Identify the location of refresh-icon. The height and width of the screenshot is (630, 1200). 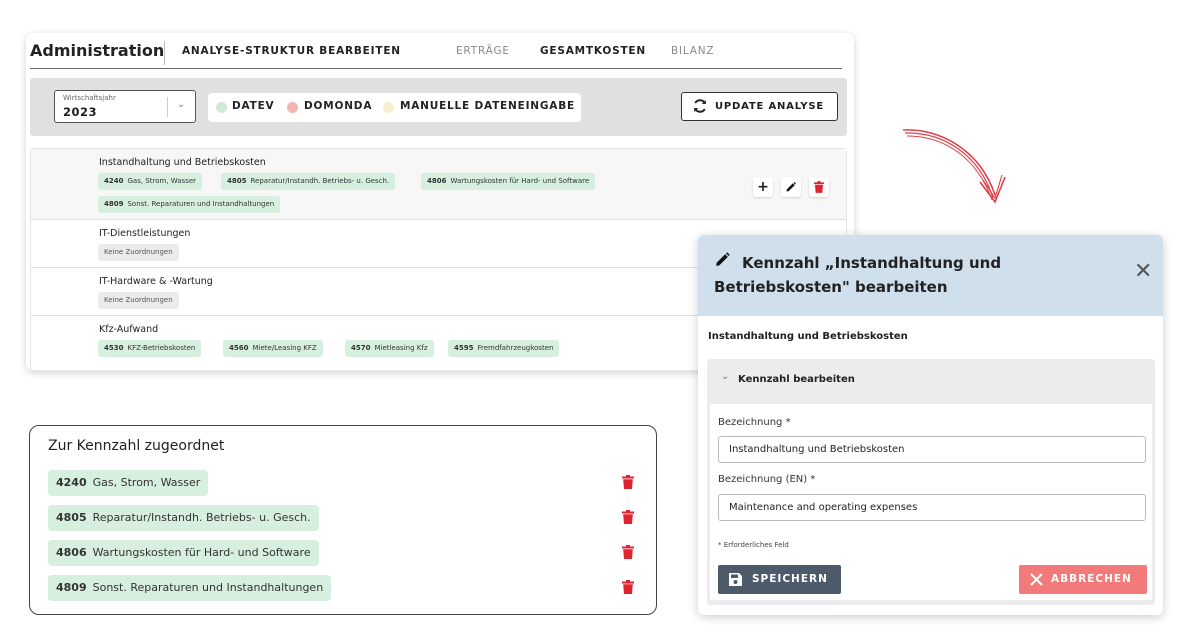
(700, 106).